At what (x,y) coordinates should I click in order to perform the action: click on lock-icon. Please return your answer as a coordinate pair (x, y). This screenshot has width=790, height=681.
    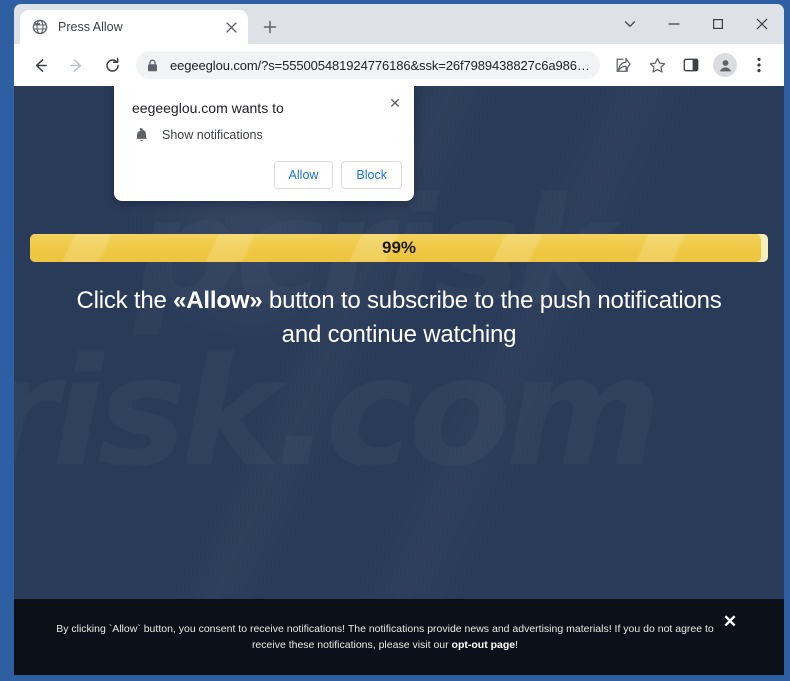
    Looking at the image, I should click on (152, 65).